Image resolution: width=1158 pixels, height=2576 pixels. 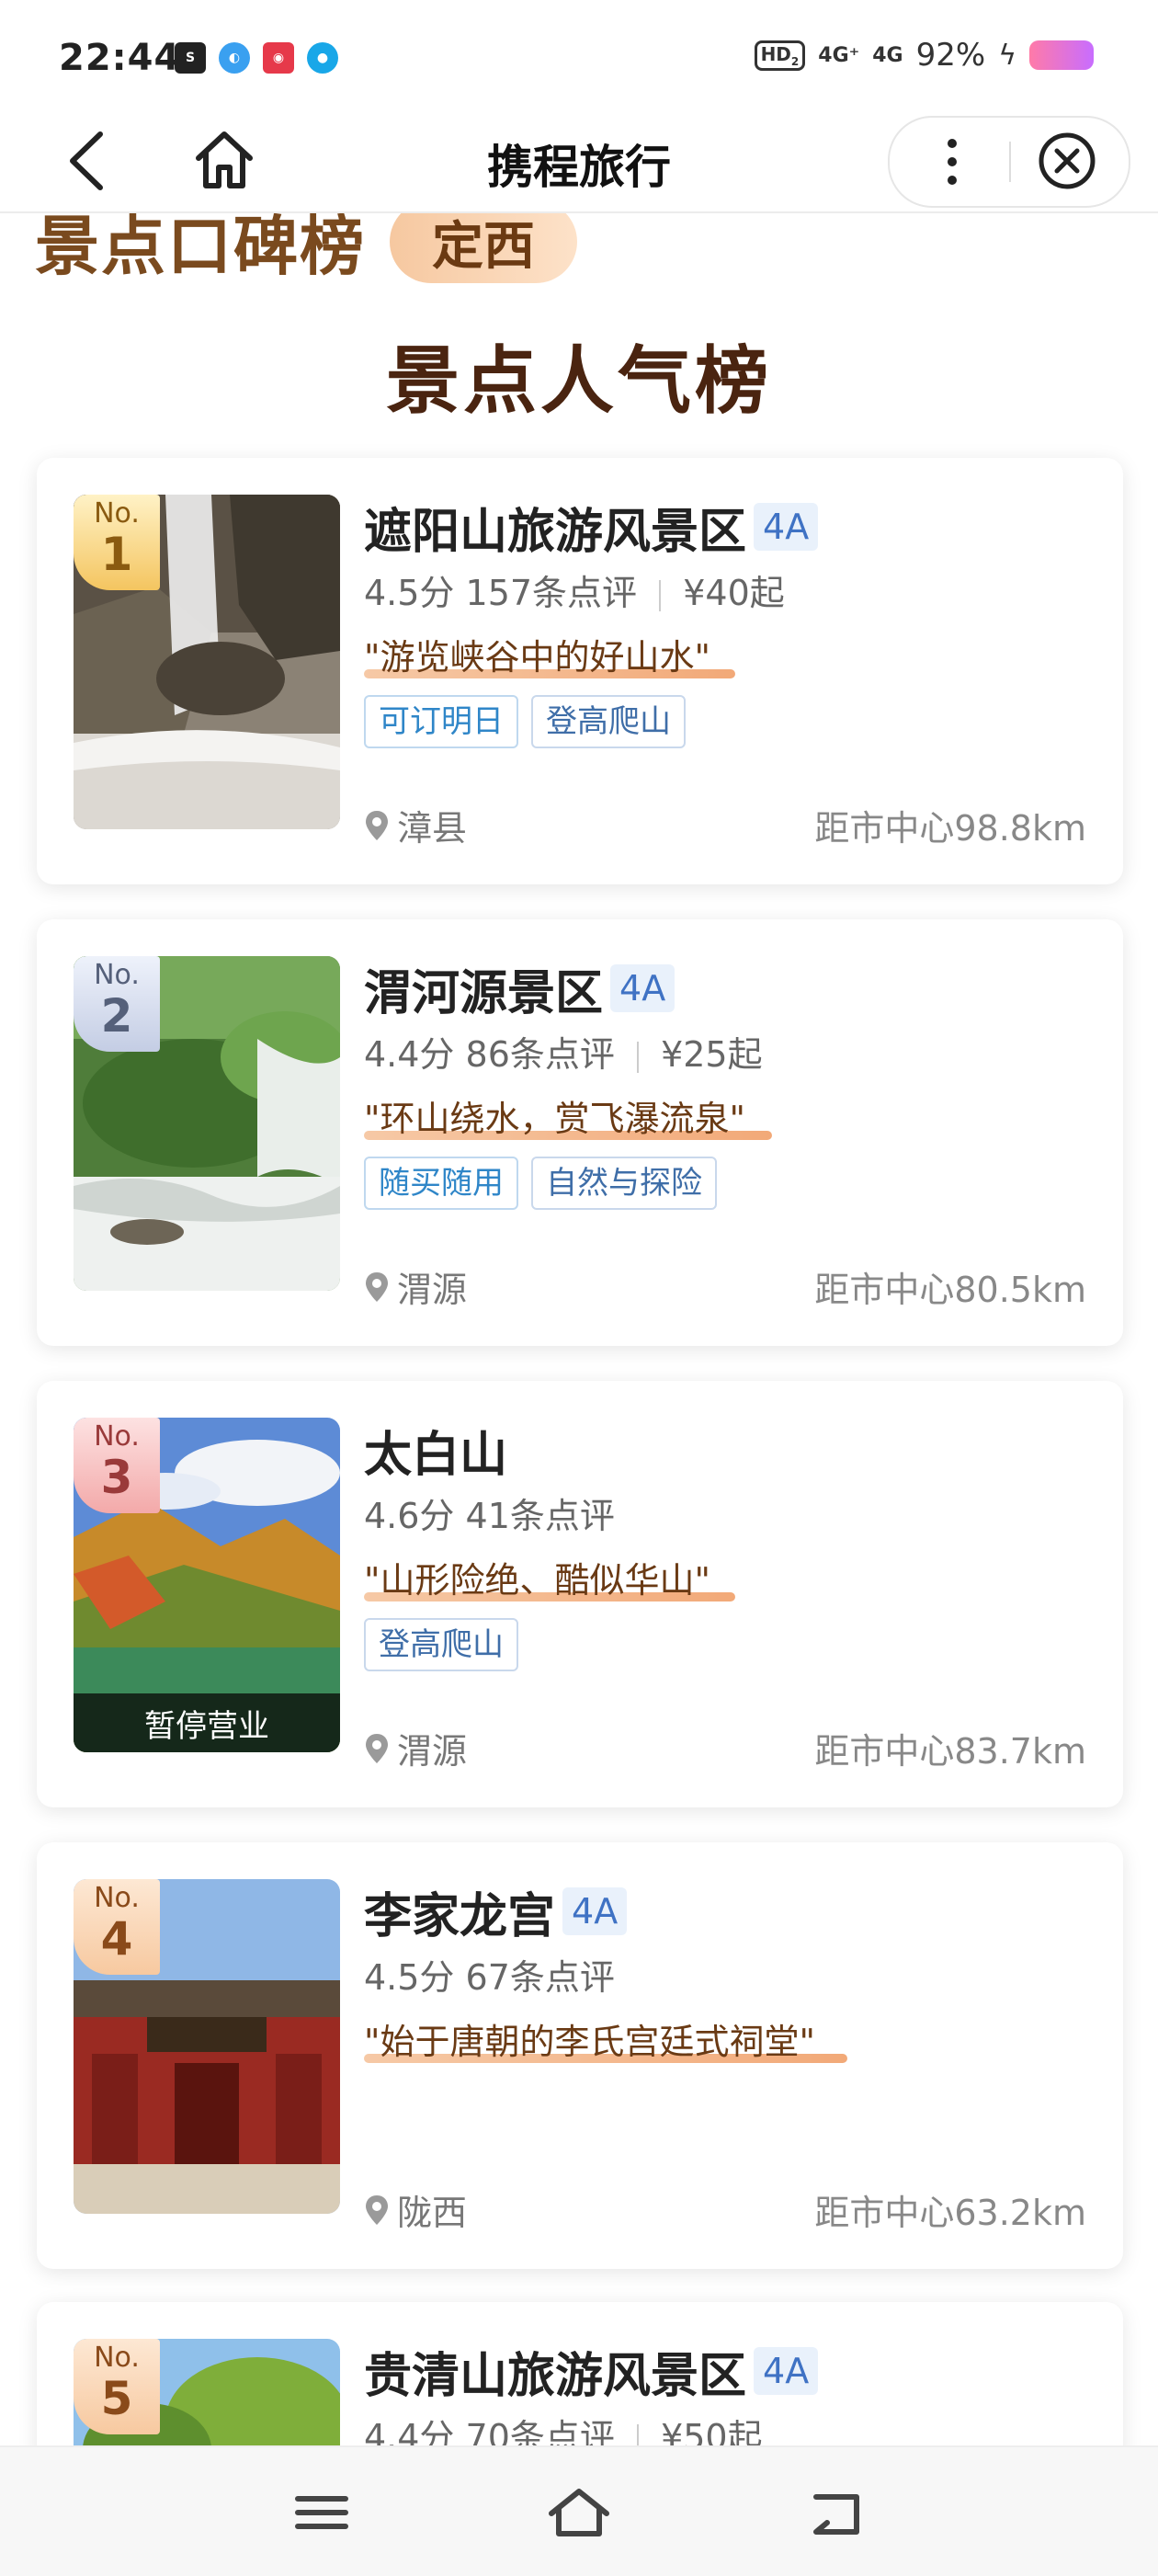 I want to click on review-count: 157条点评, so click(x=551, y=593).